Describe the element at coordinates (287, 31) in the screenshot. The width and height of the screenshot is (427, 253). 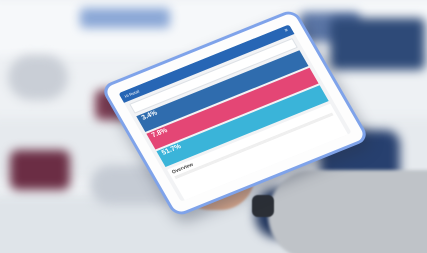
I see `menu-icon: ≡` at that location.